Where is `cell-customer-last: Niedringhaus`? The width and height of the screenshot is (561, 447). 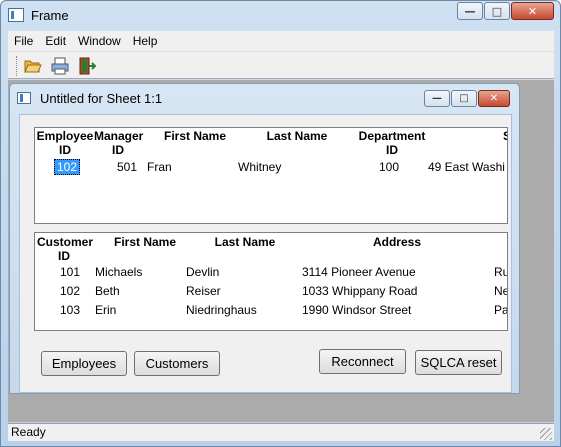
cell-customer-last: Niedringhaus is located at coordinates (236, 310).